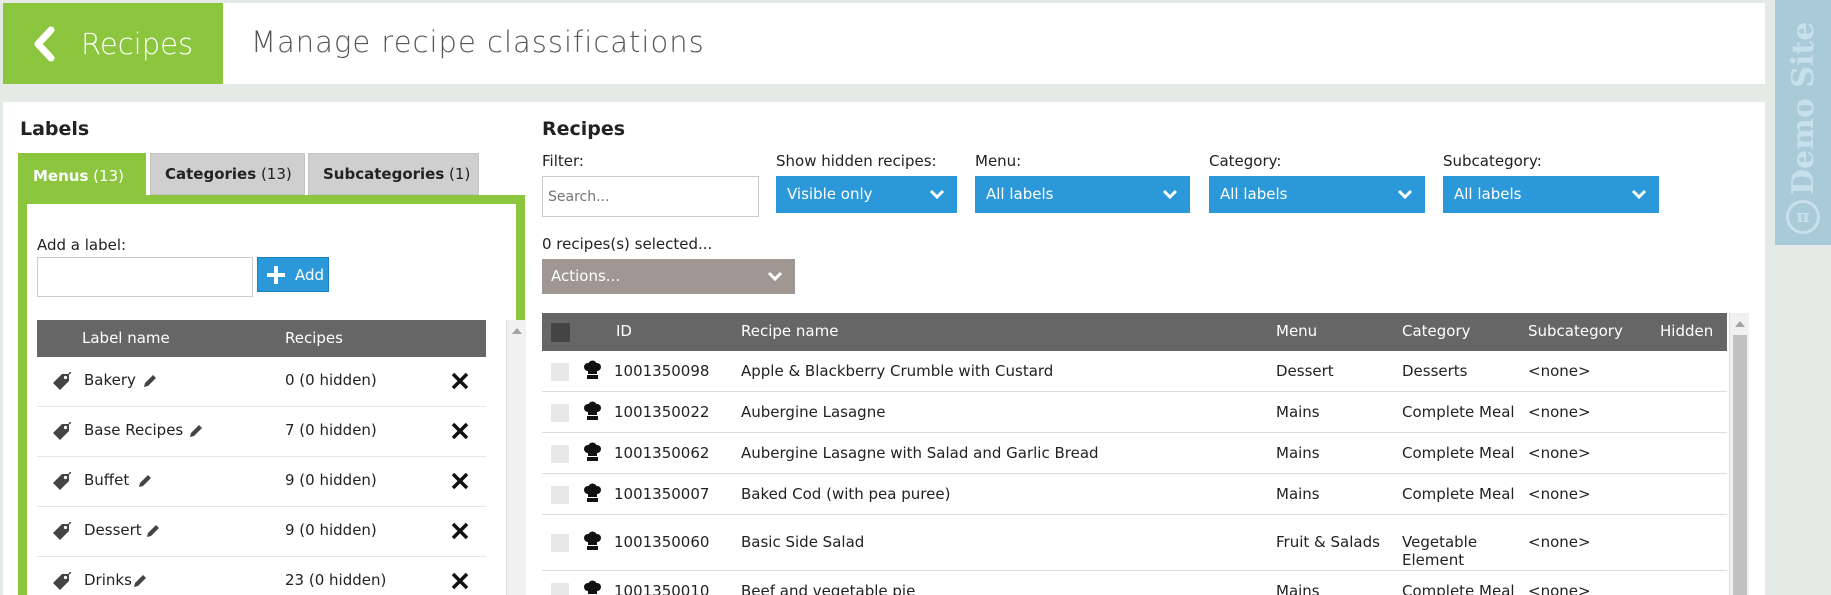 The width and height of the screenshot is (1831, 595). I want to click on add-label-button-text: Add, so click(310, 274).